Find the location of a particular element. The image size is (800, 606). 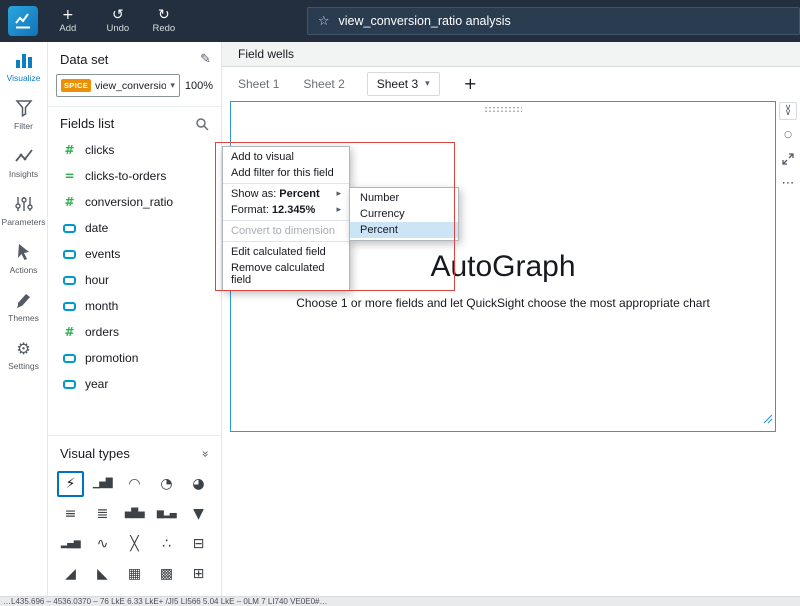

visual-type-vertical-bar-icon: ▁▅█ is located at coordinates (102, 484).